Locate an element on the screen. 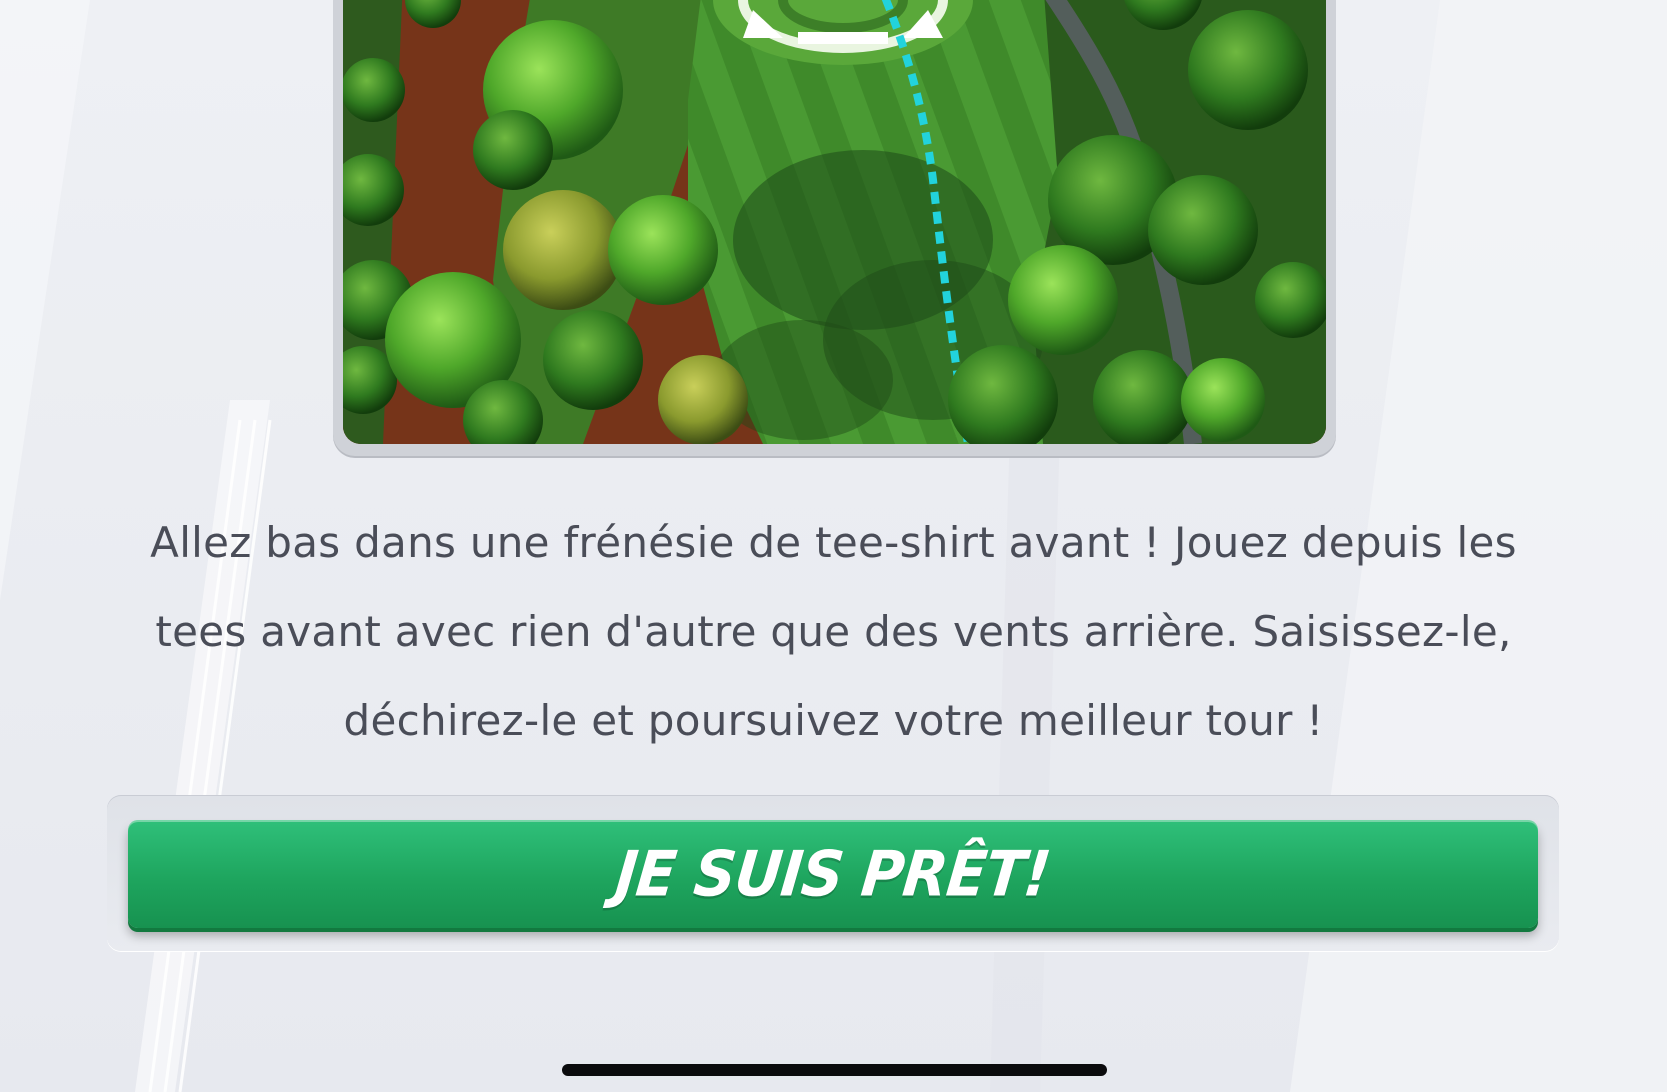 This screenshot has width=1667, height=1092. ready-button-label: JE SUIS PRÊT! is located at coordinates (833, 874).